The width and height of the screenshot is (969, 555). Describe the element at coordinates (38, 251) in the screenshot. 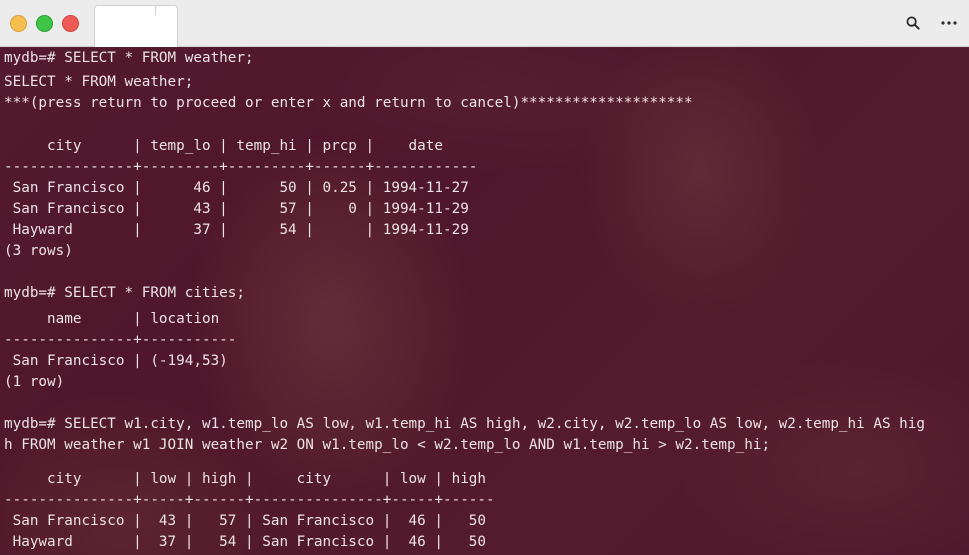

I see `terminal-line: (3 rows)` at that location.